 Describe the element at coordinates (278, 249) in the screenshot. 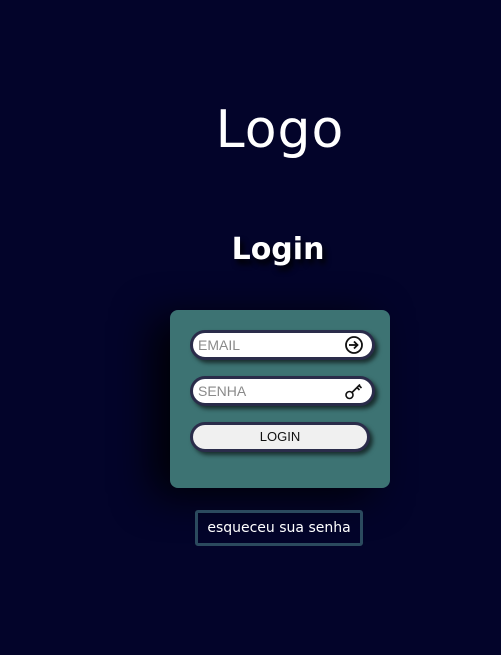

I see `login-heading: Login` at that location.